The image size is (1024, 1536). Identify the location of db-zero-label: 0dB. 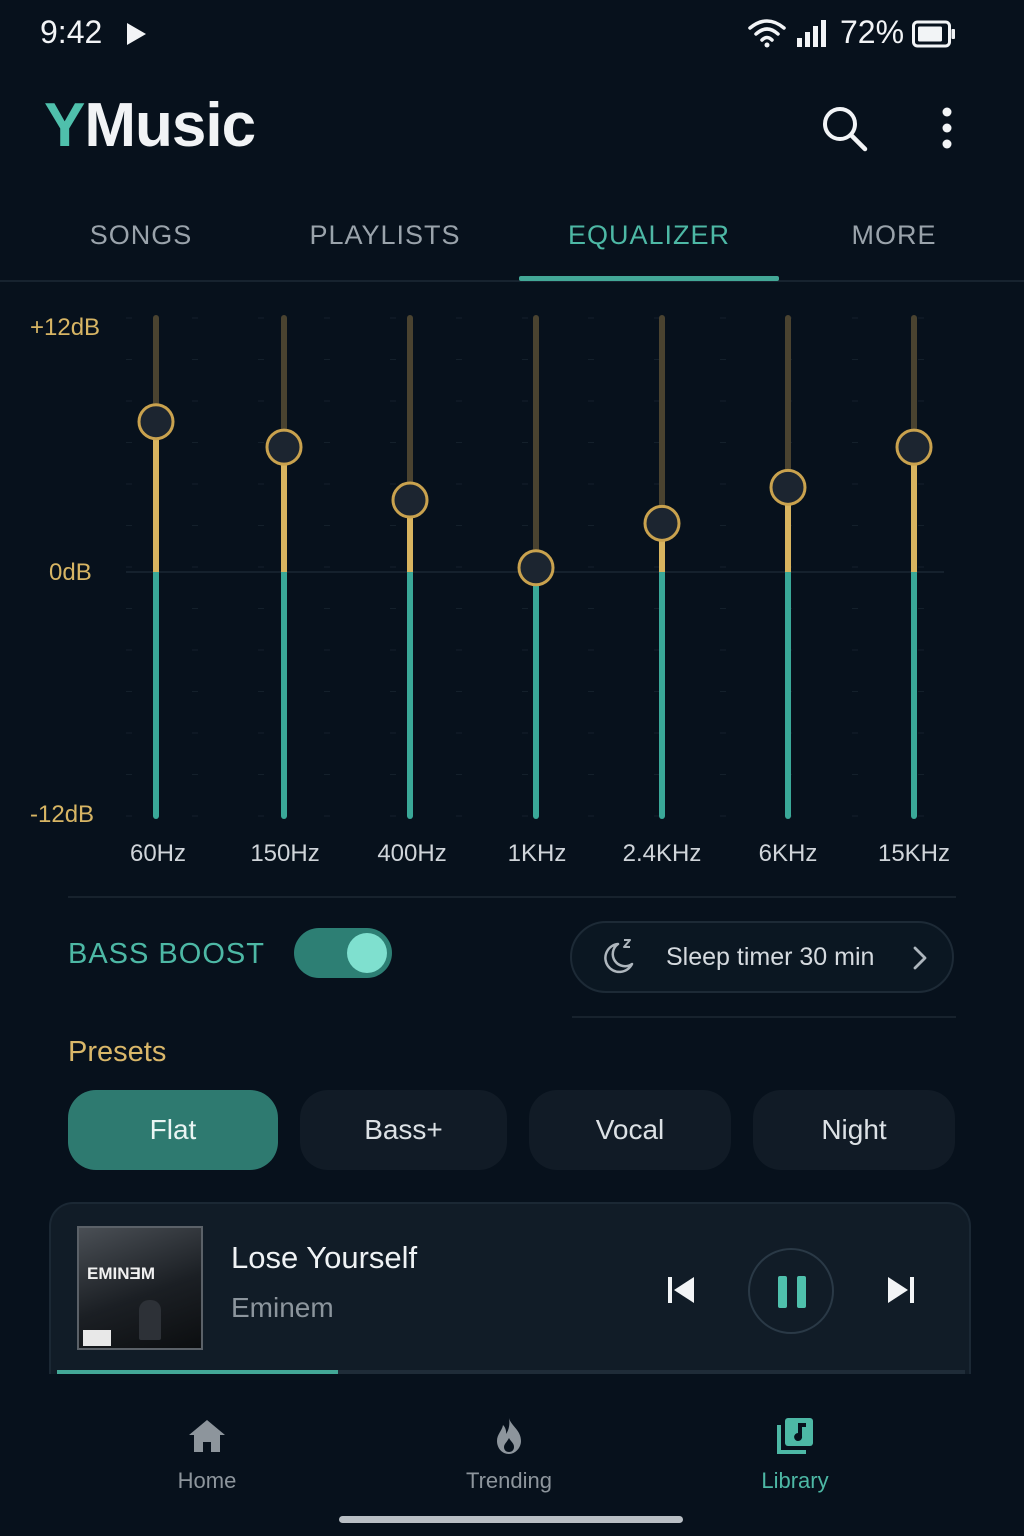
(70, 572).